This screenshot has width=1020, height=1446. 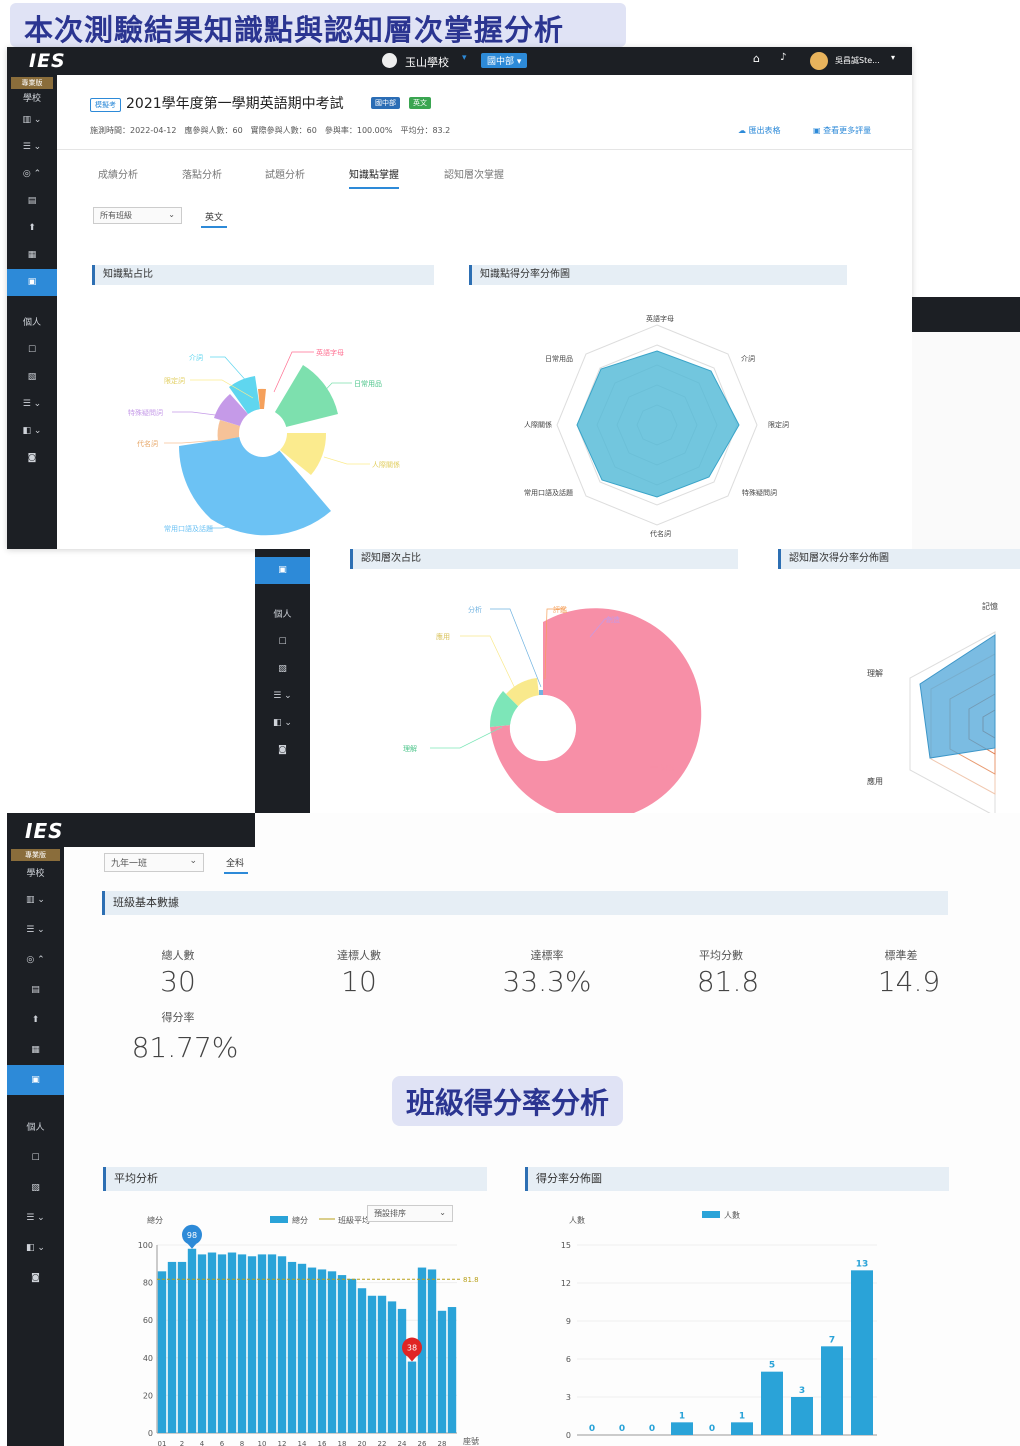 I want to click on sidebar3-personal: 個人, so click(x=35, y=1128).